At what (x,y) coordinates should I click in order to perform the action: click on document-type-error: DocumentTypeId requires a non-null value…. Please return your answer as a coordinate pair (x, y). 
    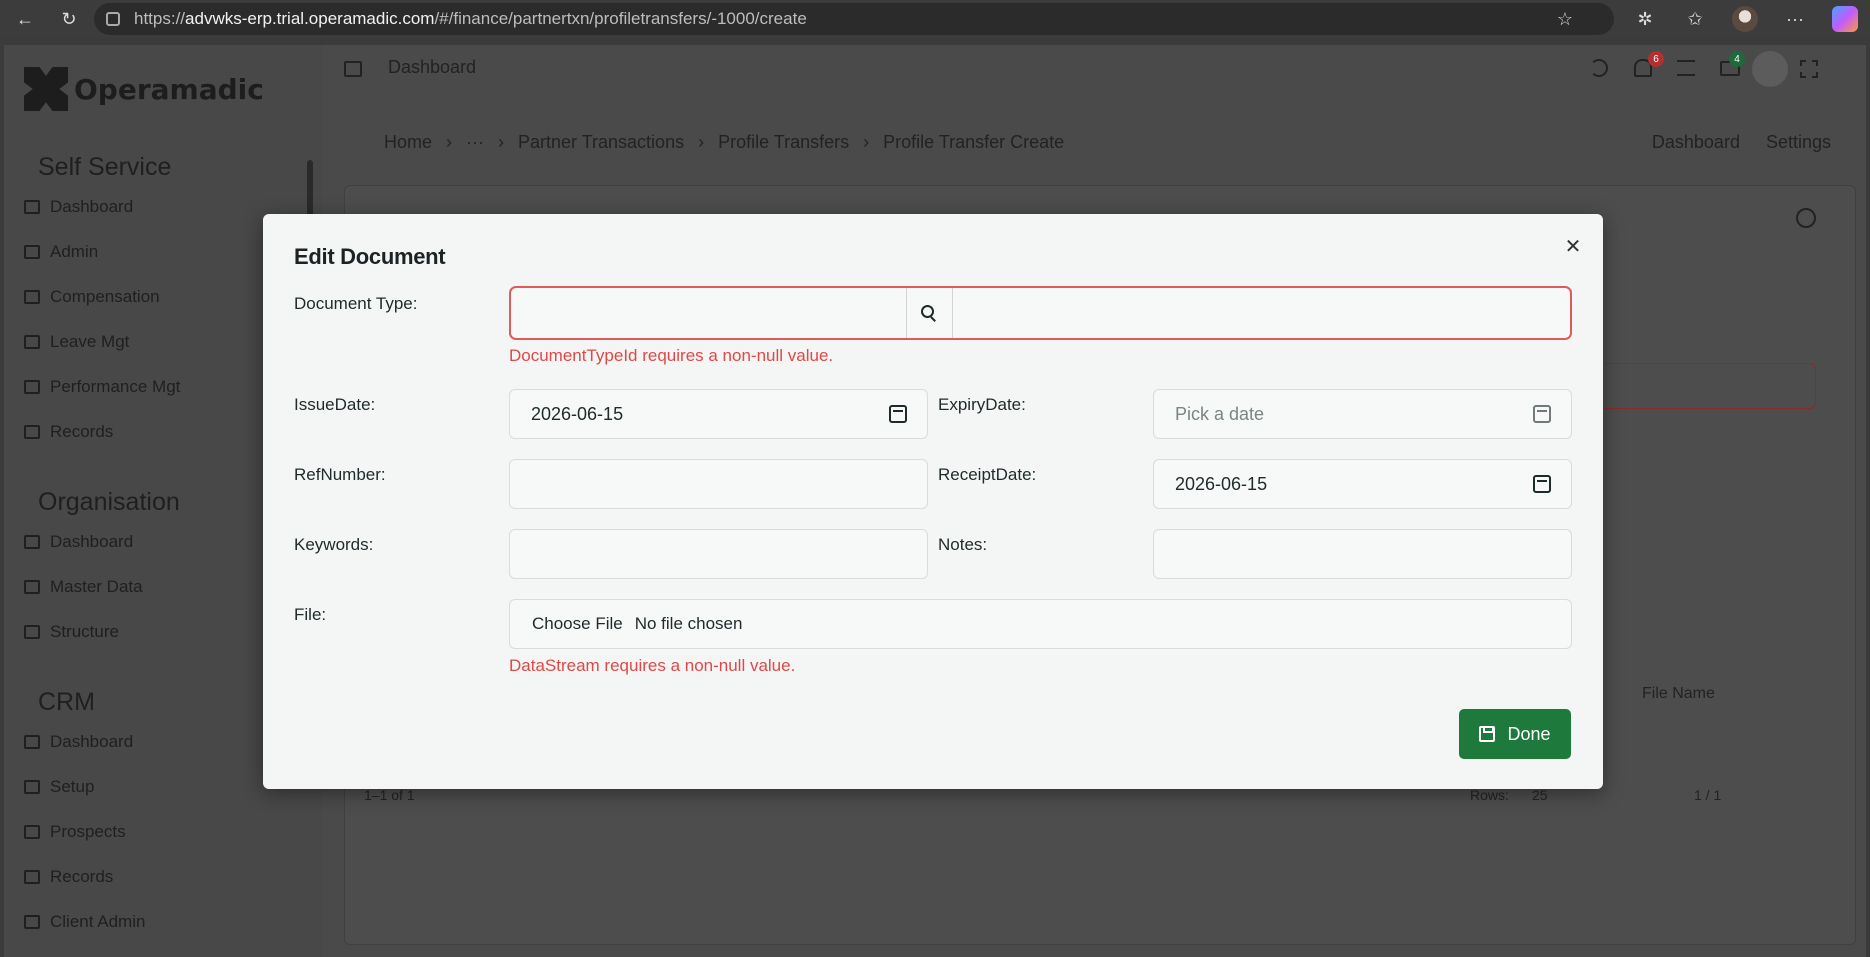
    Looking at the image, I should click on (671, 355).